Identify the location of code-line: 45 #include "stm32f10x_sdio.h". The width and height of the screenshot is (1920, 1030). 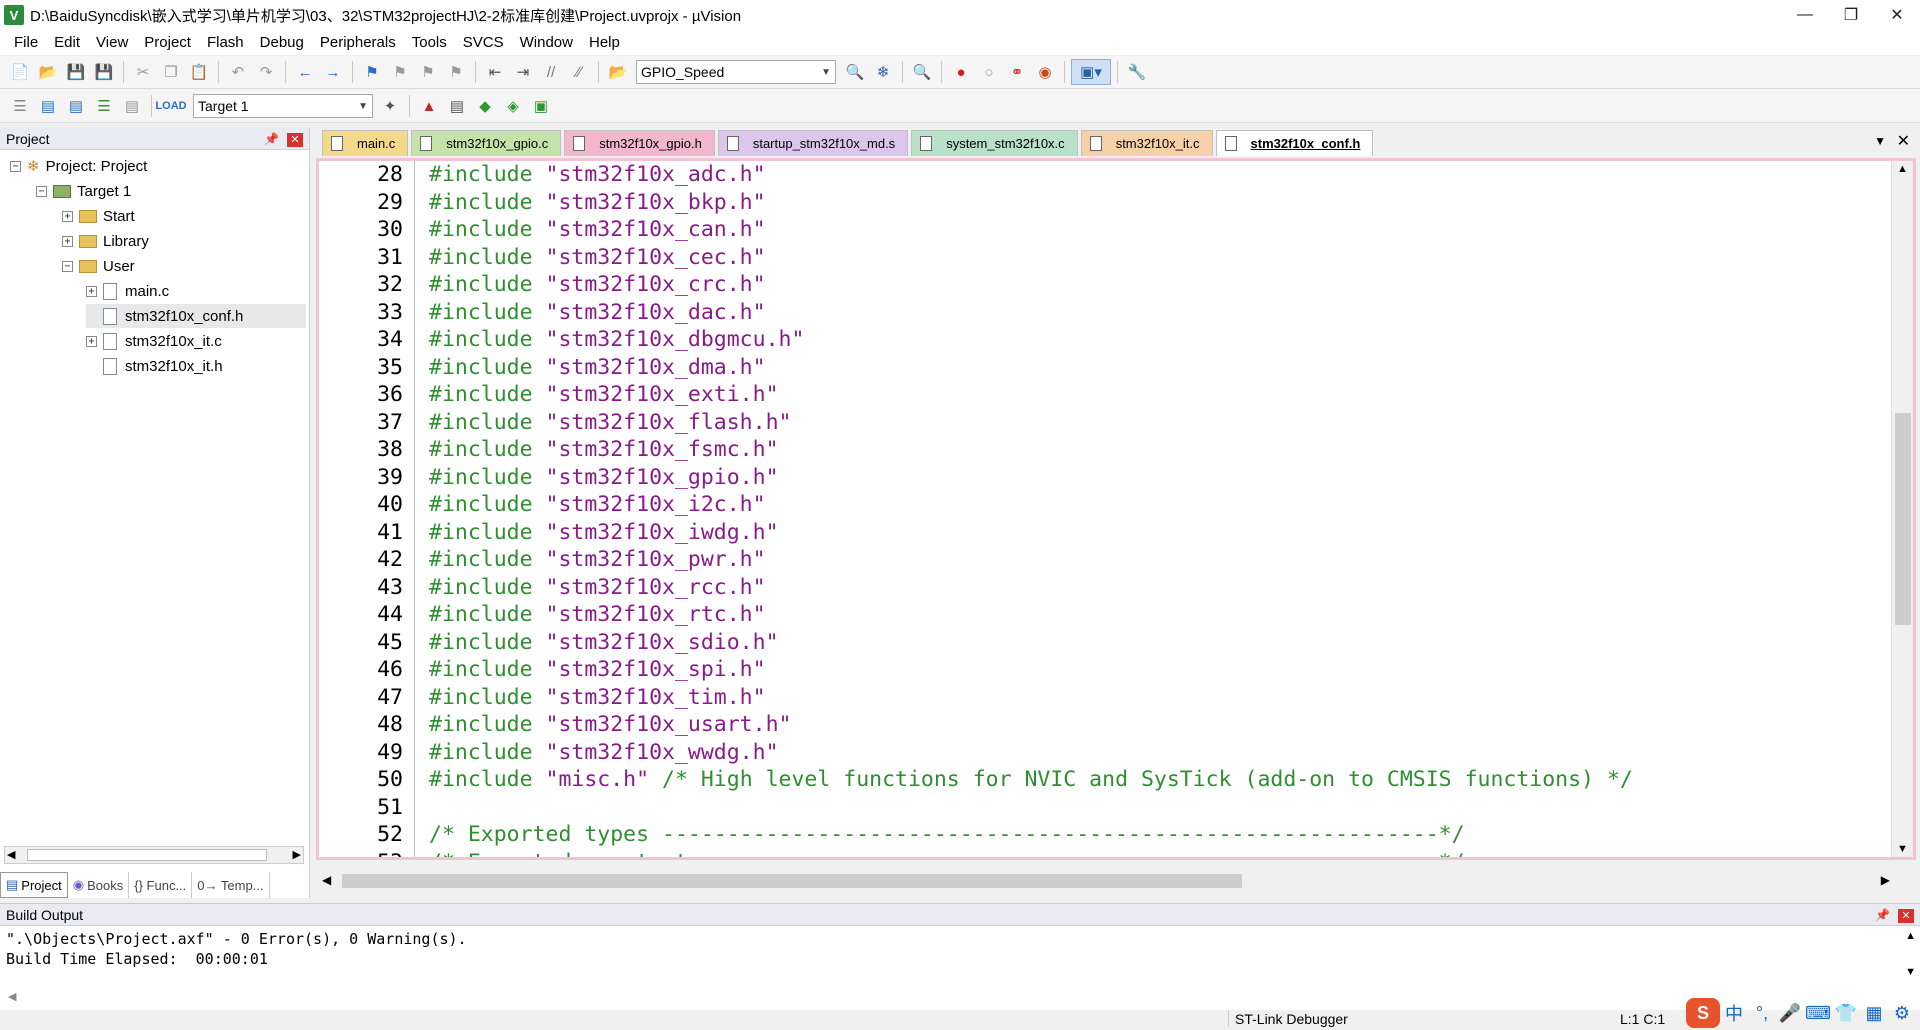
(1094, 642).